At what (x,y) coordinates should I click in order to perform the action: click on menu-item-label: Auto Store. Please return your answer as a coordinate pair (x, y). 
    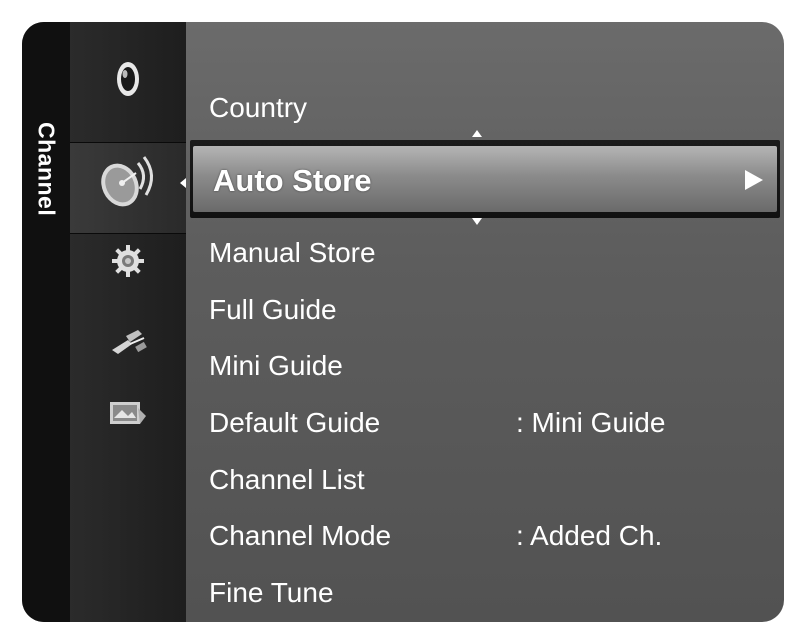
    Looking at the image, I should click on (292, 180).